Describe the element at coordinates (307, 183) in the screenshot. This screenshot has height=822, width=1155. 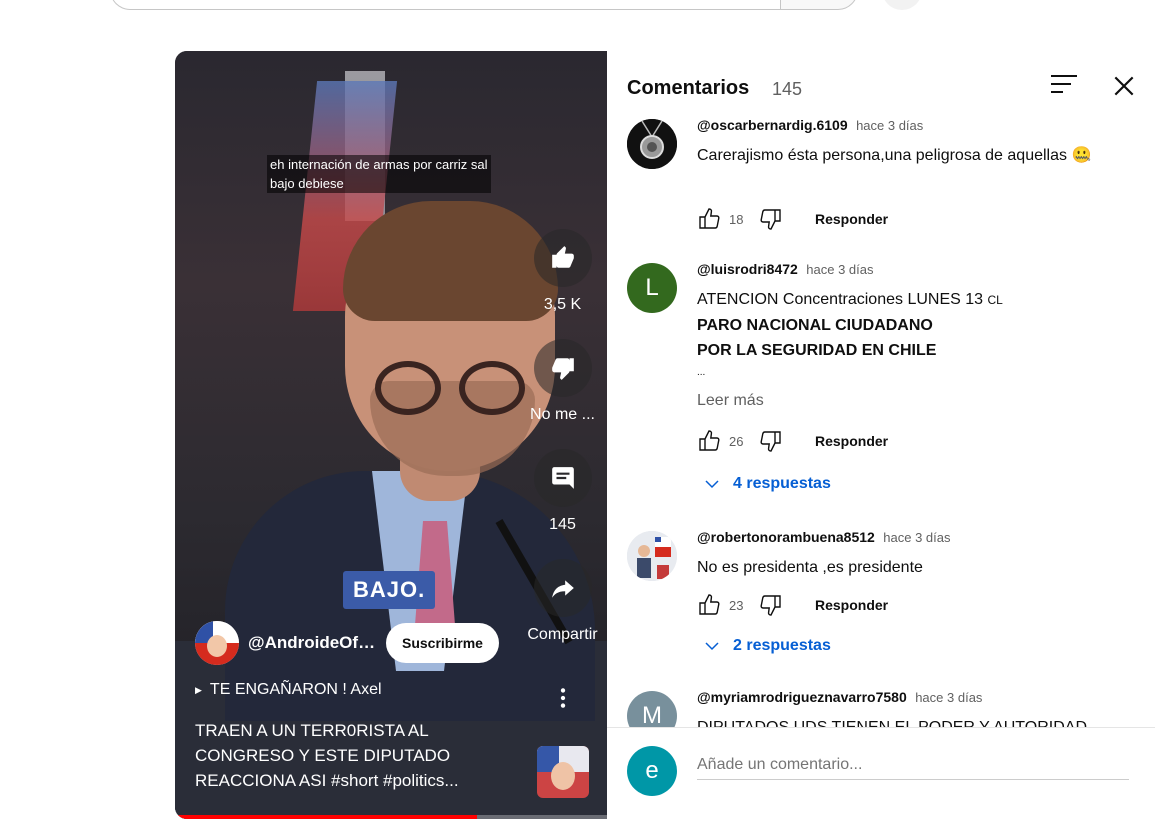
I see `caption-line: bajo debiese` at that location.